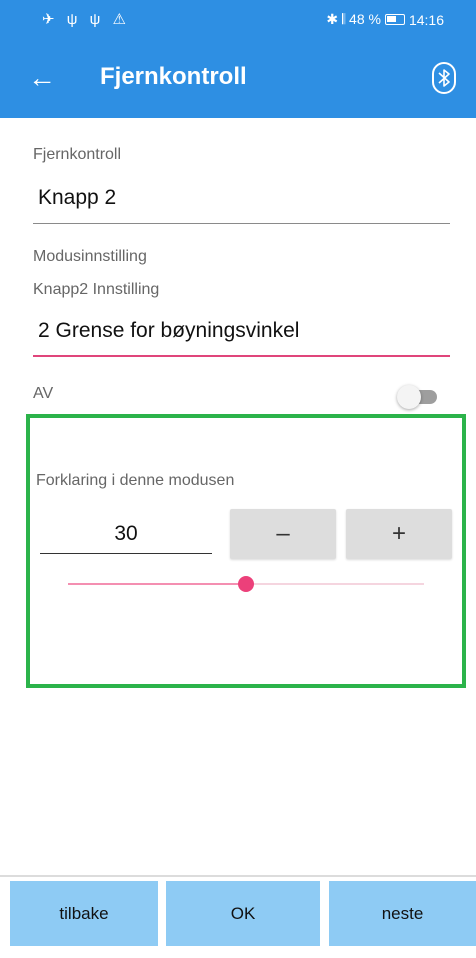 This screenshot has height=958, width=476. What do you see at coordinates (157, 584) in the screenshot?
I see `slider-fill` at bounding box center [157, 584].